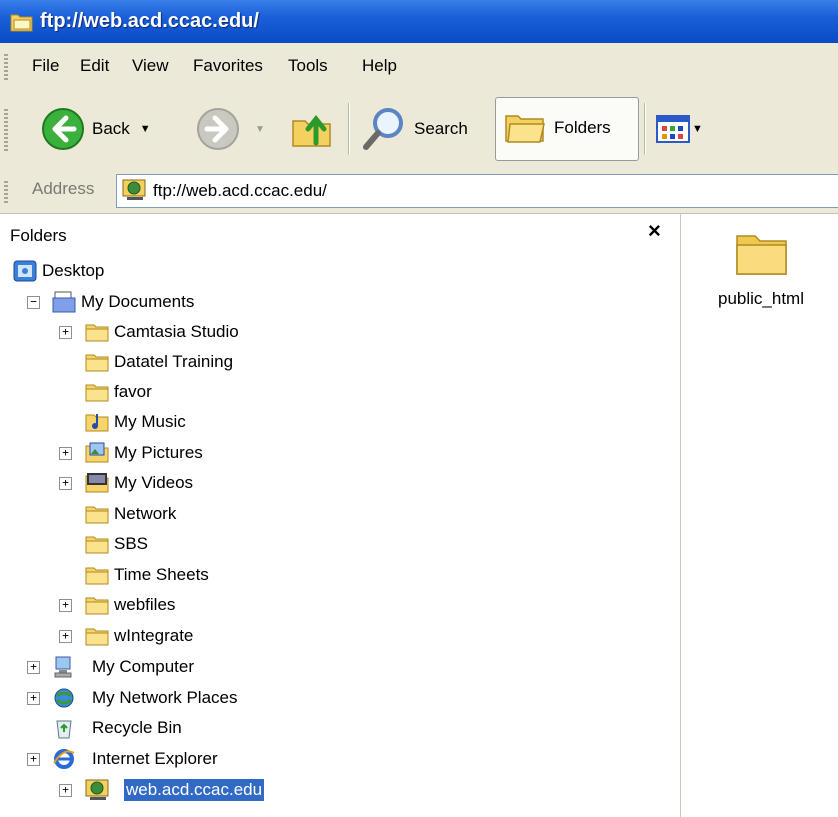  What do you see at coordinates (63, 129) in the screenshot?
I see `back-arrow-icon` at bounding box center [63, 129].